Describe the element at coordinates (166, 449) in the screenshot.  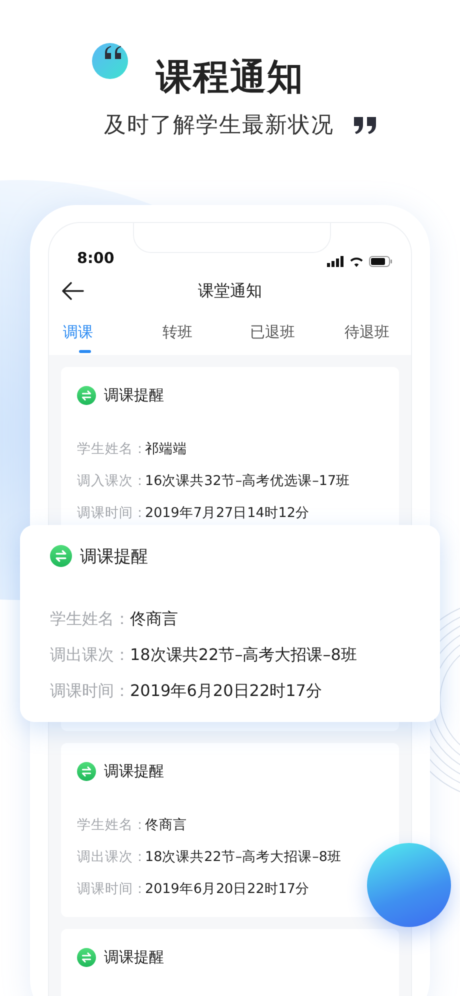
I see `field-value: 祁端端` at that location.